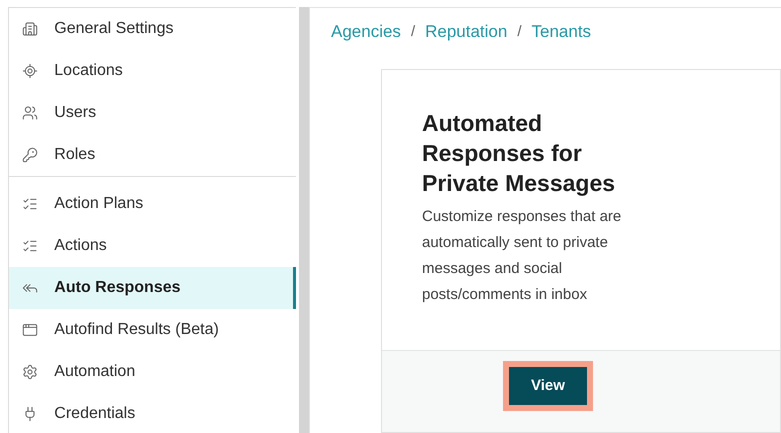 The image size is (781, 433). I want to click on users-icon, so click(30, 113).